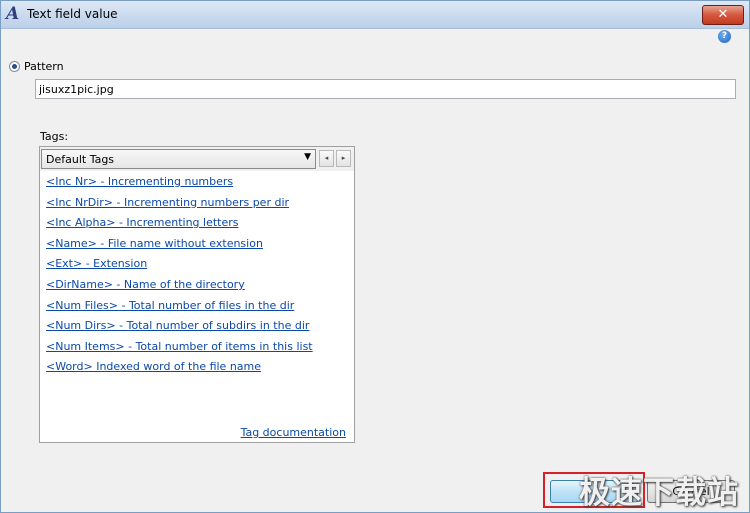  I want to click on tag-documentation-link: Tag documentation, so click(293, 432).